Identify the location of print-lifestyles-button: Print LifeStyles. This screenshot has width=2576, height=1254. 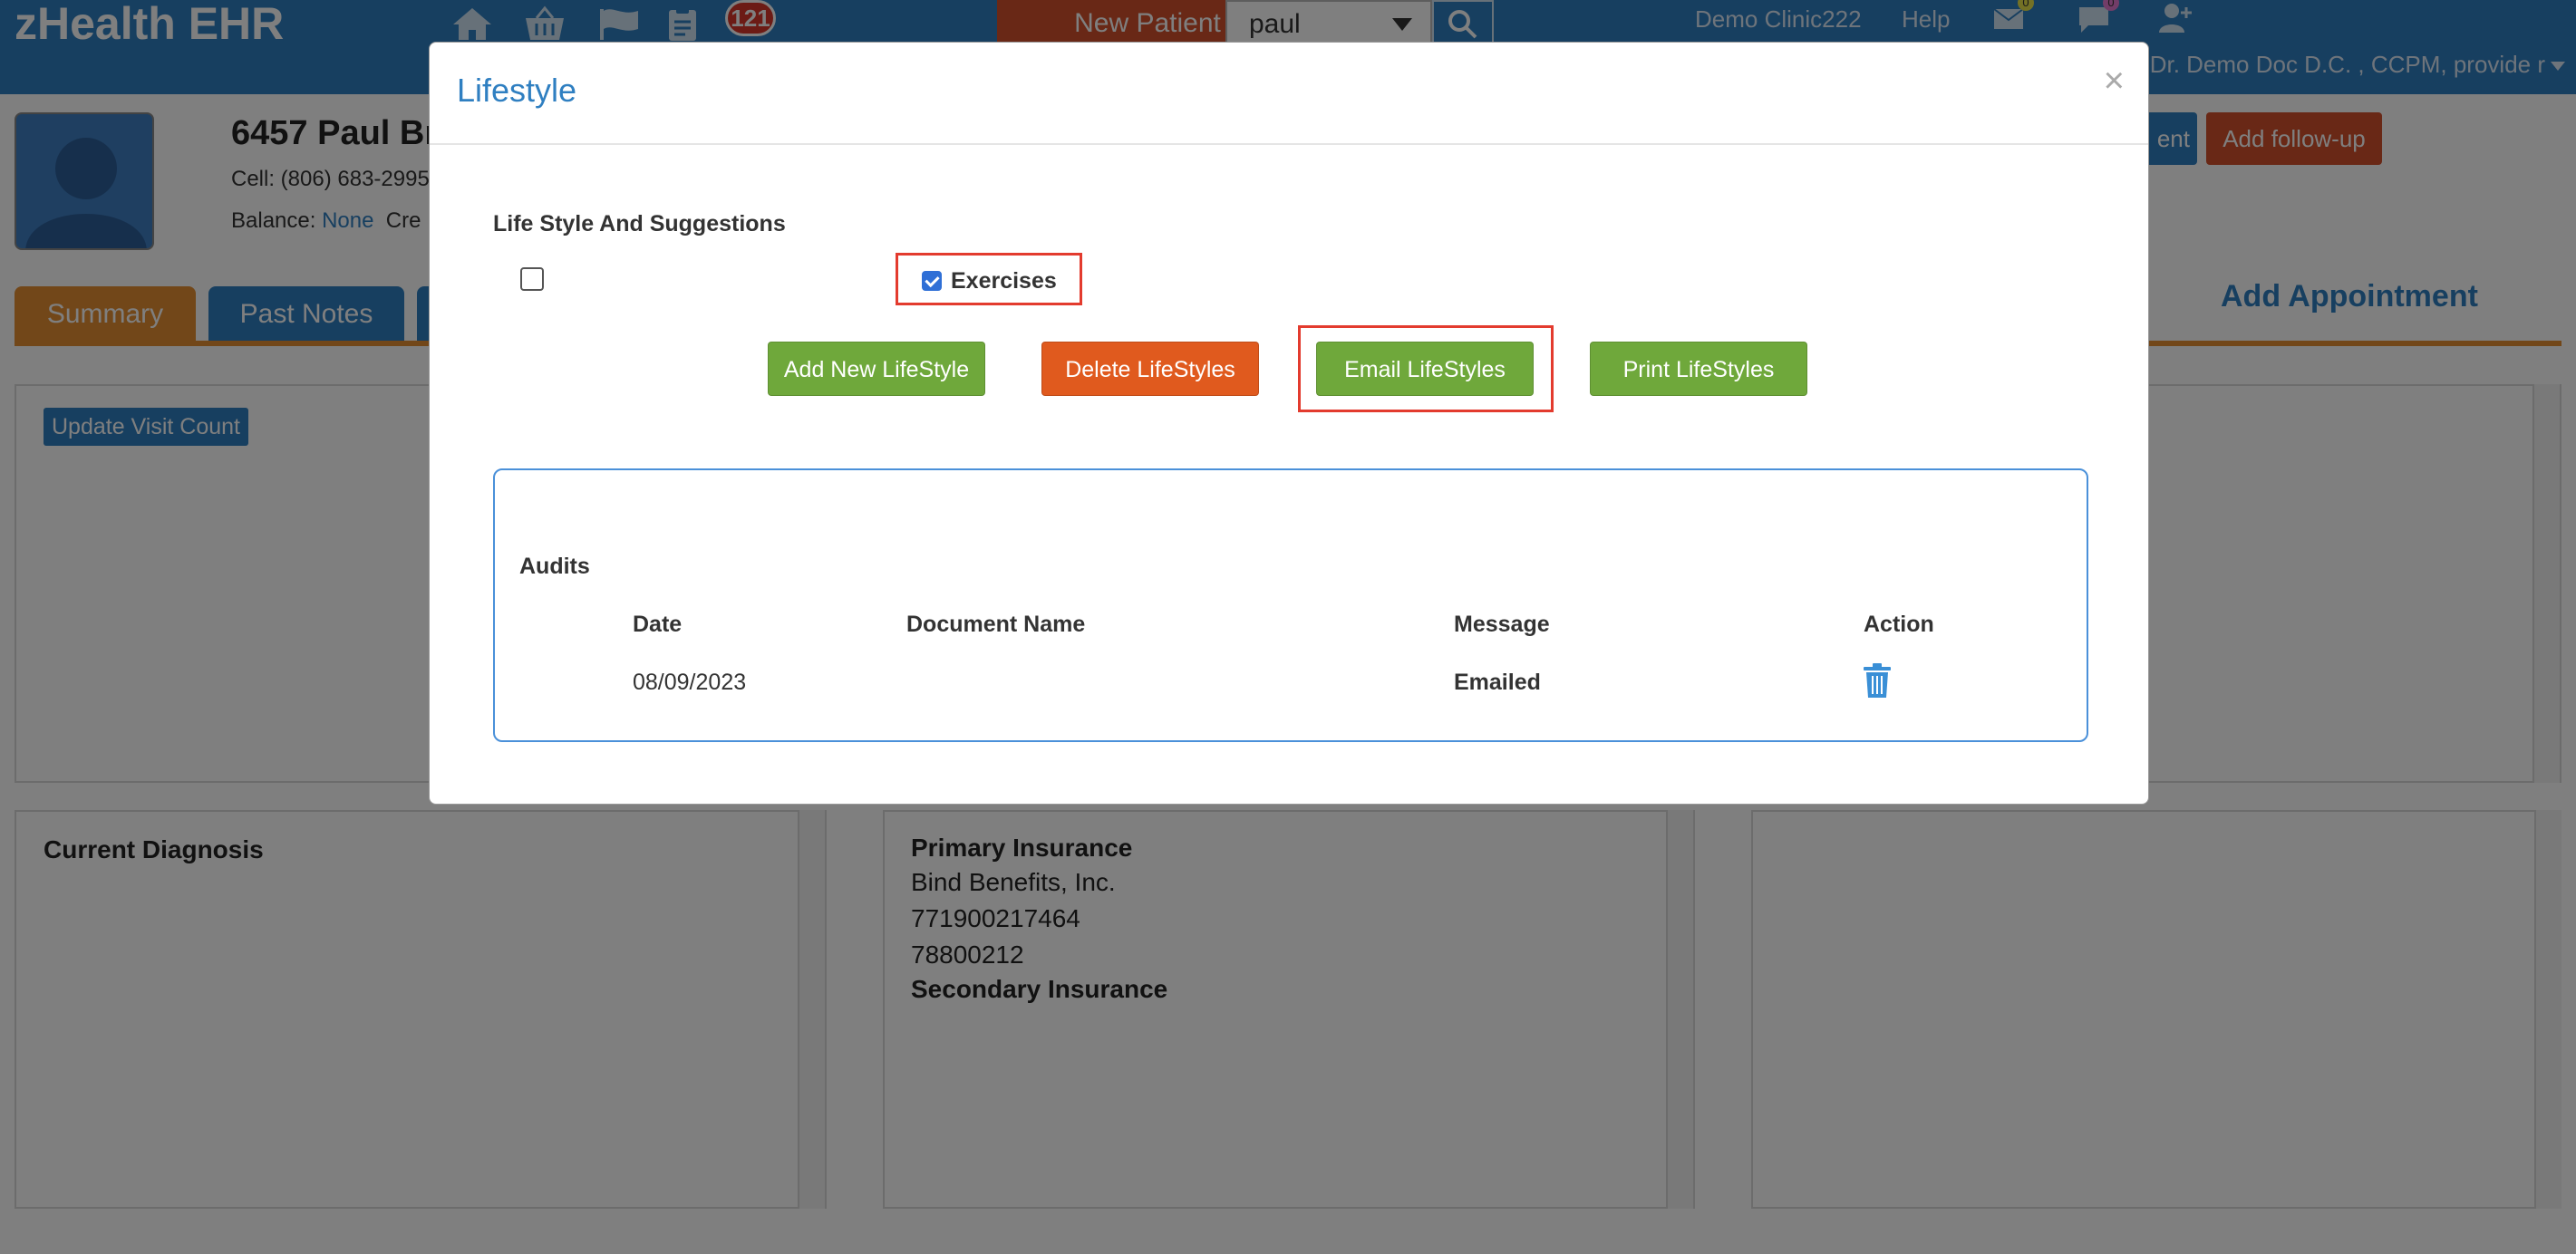
(1698, 369).